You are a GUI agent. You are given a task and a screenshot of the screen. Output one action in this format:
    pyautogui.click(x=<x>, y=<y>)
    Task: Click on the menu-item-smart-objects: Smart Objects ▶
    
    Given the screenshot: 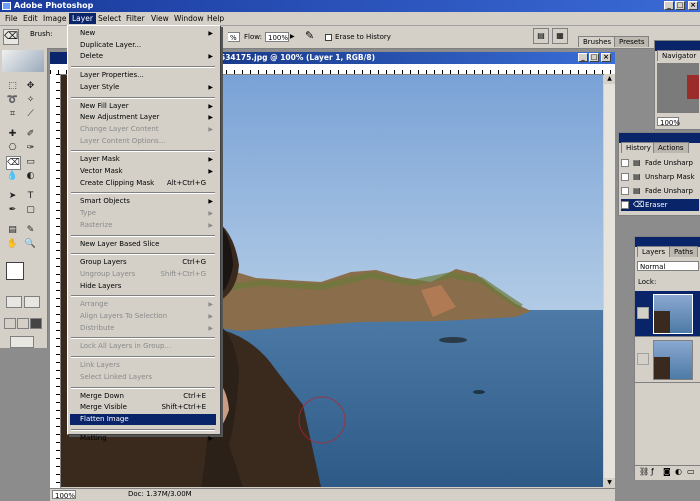 What is the action you would take?
    pyautogui.click(x=143, y=201)
    